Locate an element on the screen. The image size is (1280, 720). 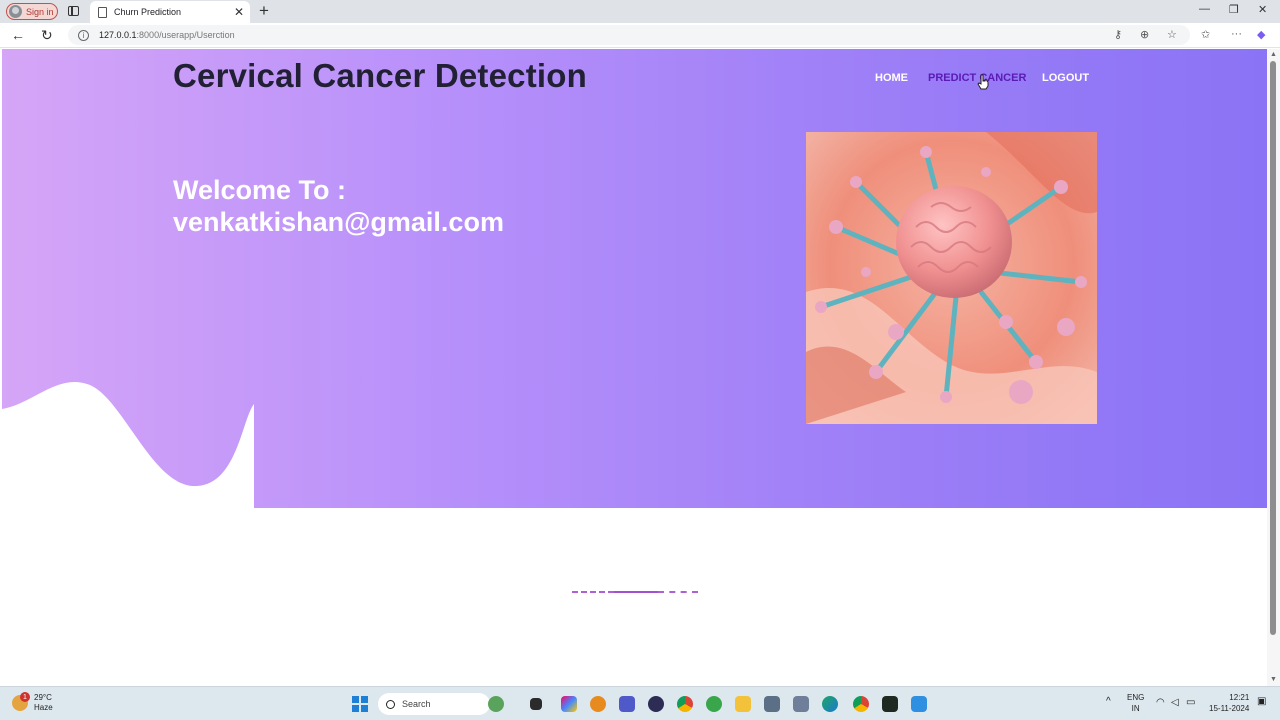
weather-icon: 1 is located at coordinates (21, 701).